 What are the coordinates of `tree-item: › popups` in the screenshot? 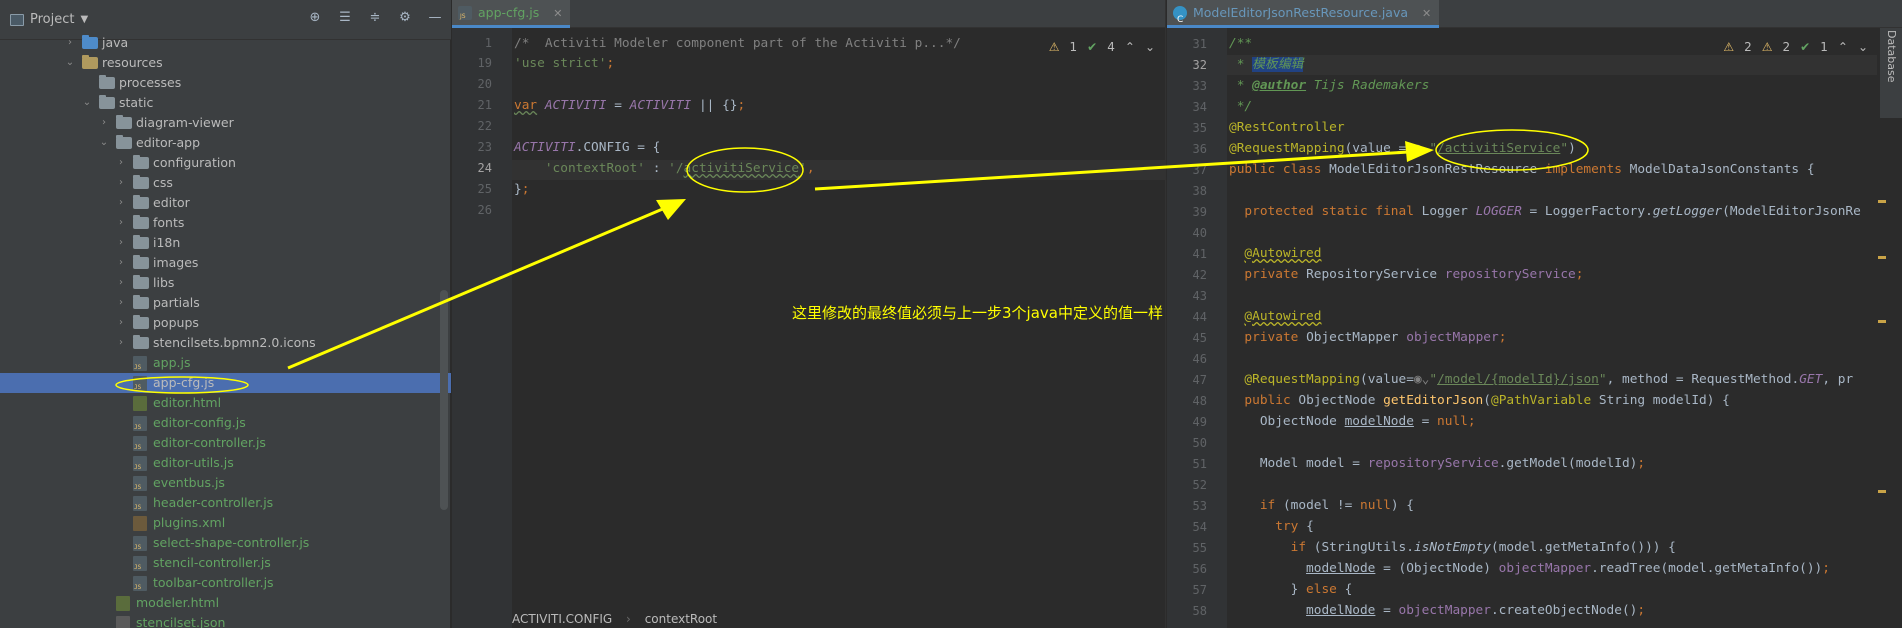 It's located at (225, 323).